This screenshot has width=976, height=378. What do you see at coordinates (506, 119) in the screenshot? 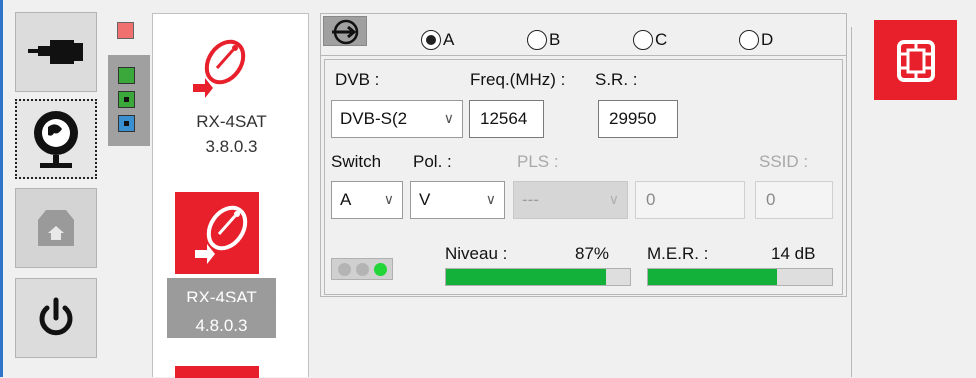
I see `freq-input: 12564` at bounding box center [506, 119].